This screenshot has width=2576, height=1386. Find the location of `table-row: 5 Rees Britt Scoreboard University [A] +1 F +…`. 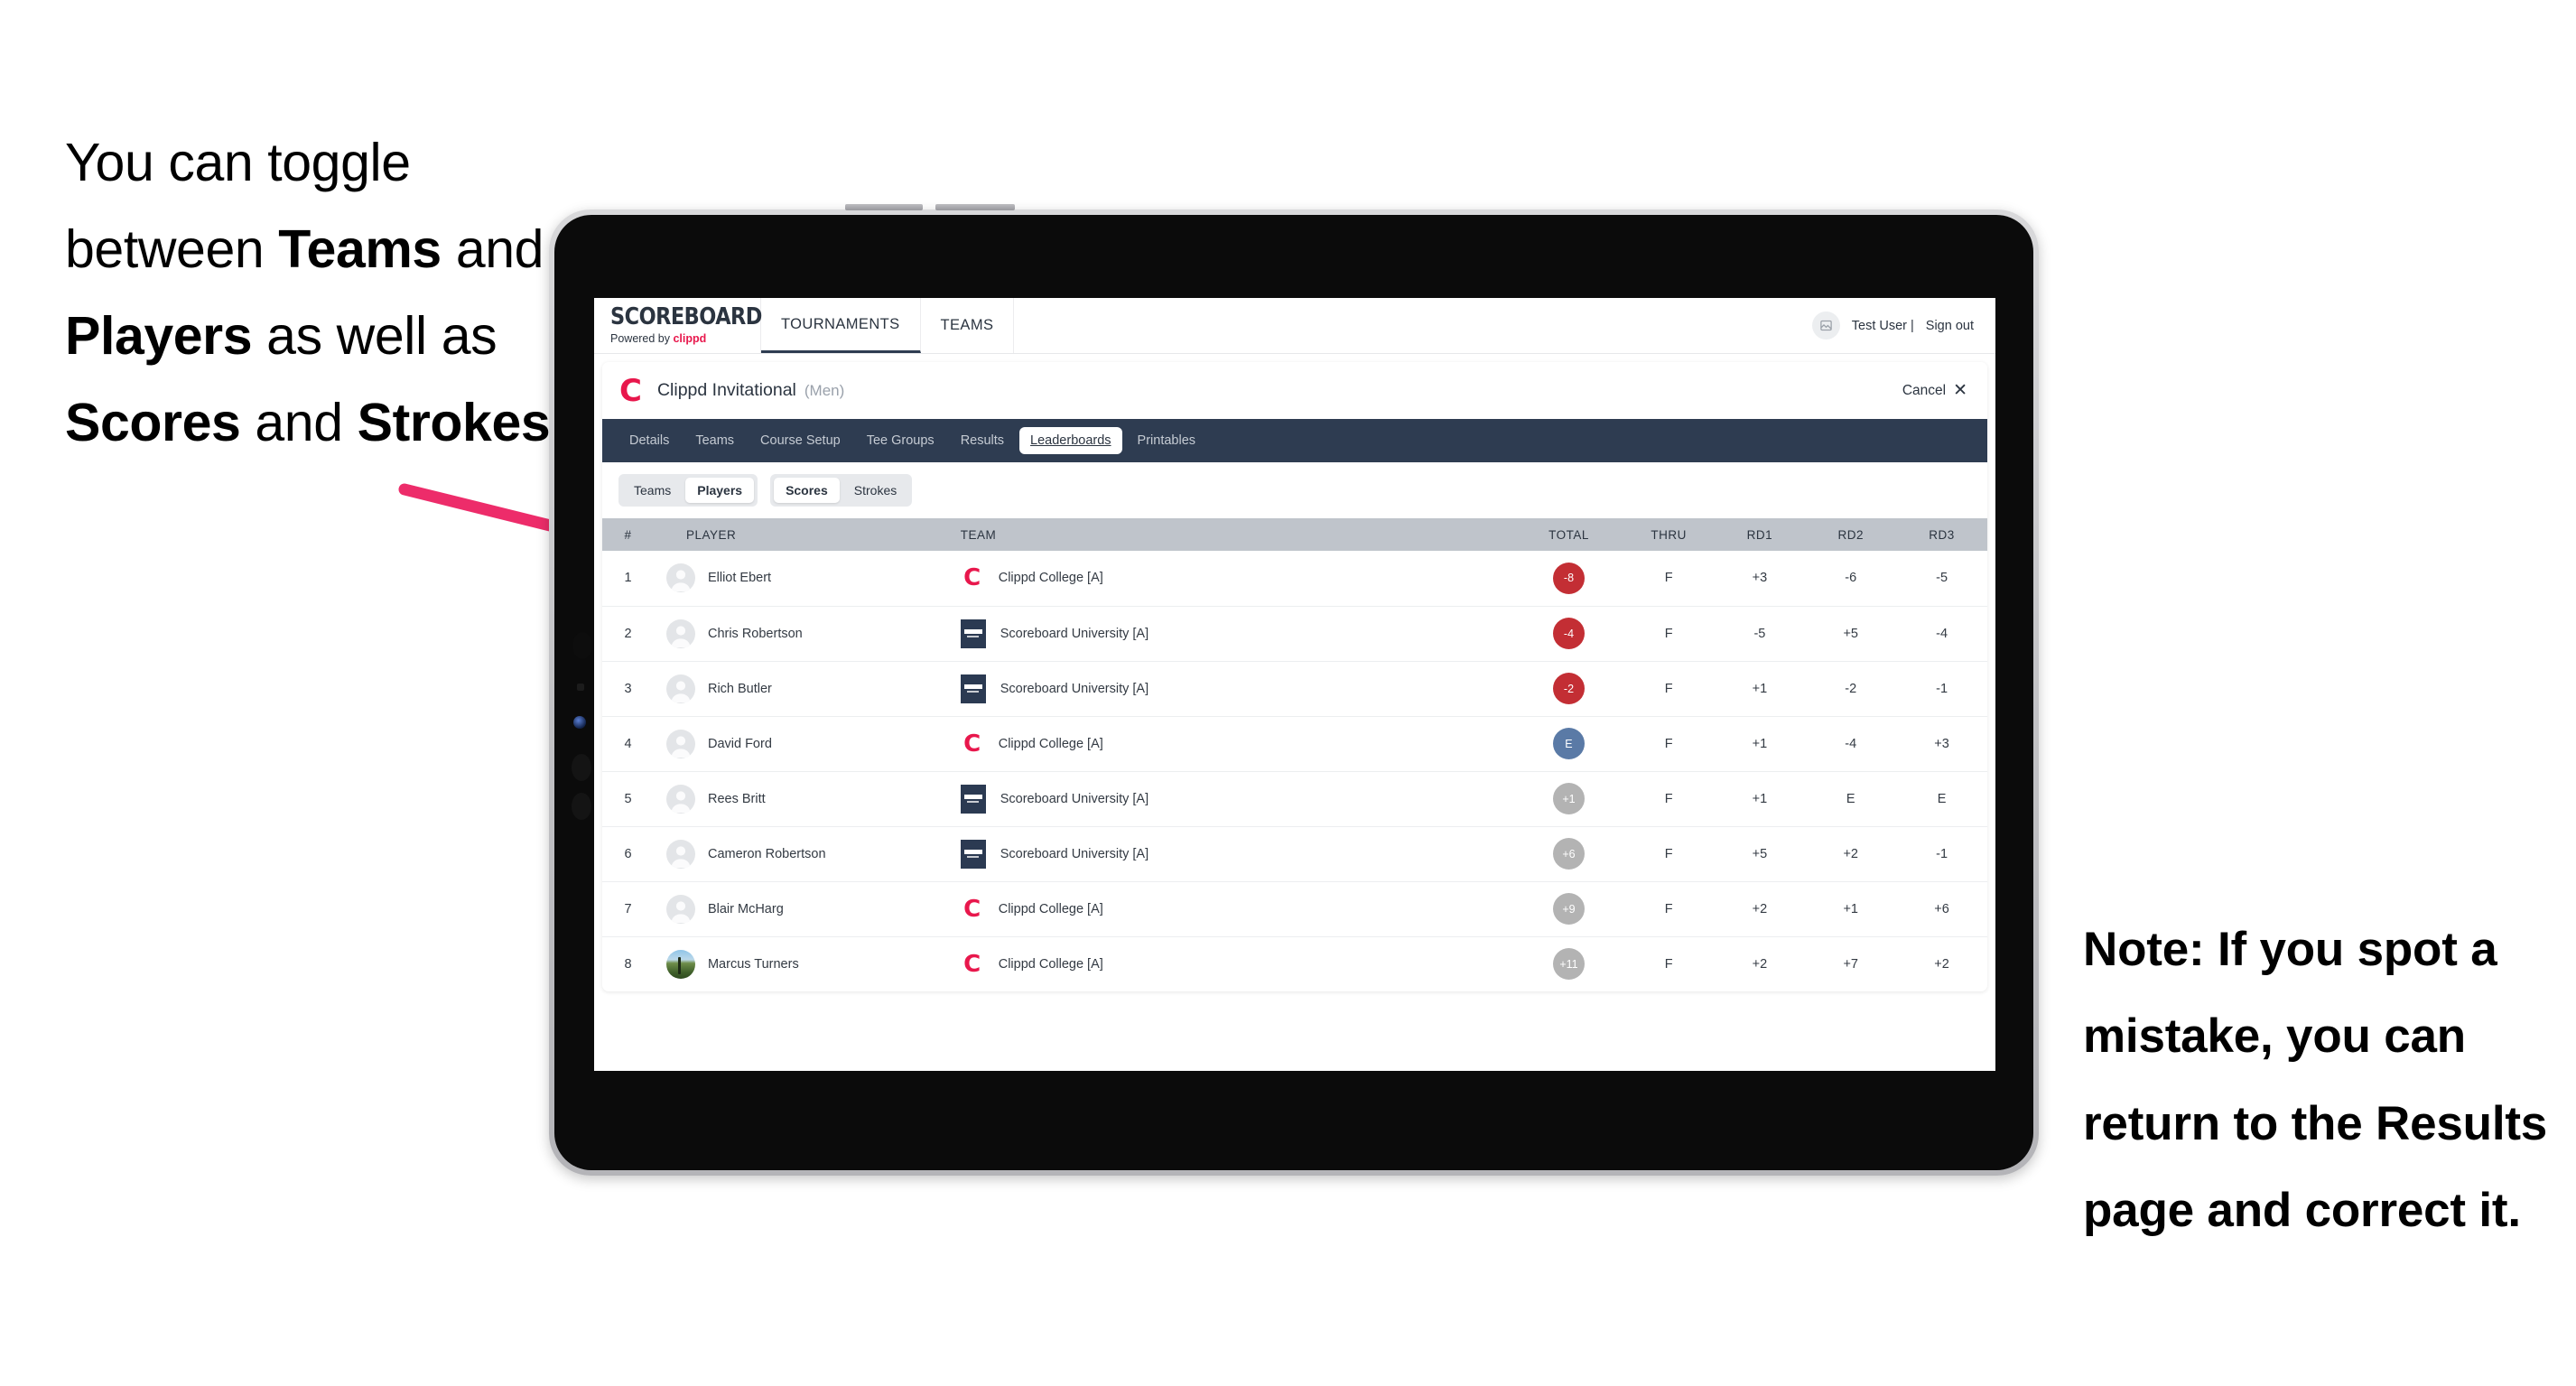

table-row: 5 Rees Britt Scoreboard University [A] +1 F +… is located at coordinates (1294, 799).